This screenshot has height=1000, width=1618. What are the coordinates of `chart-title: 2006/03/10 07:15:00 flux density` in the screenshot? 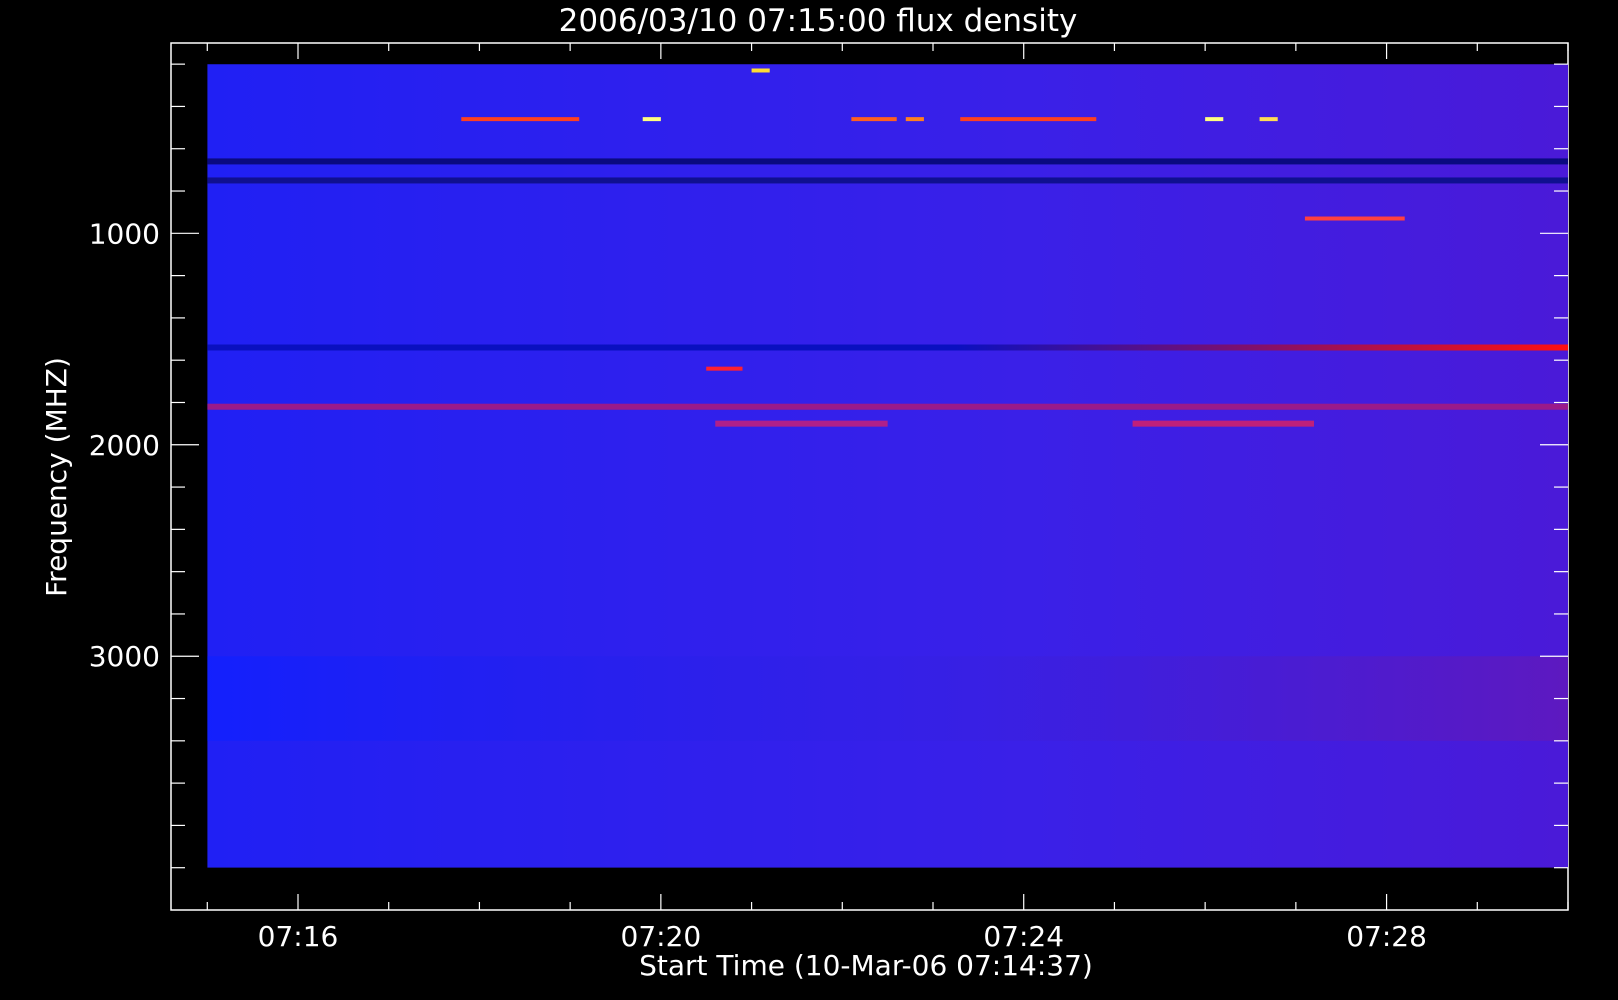 It's located at (818, 21).